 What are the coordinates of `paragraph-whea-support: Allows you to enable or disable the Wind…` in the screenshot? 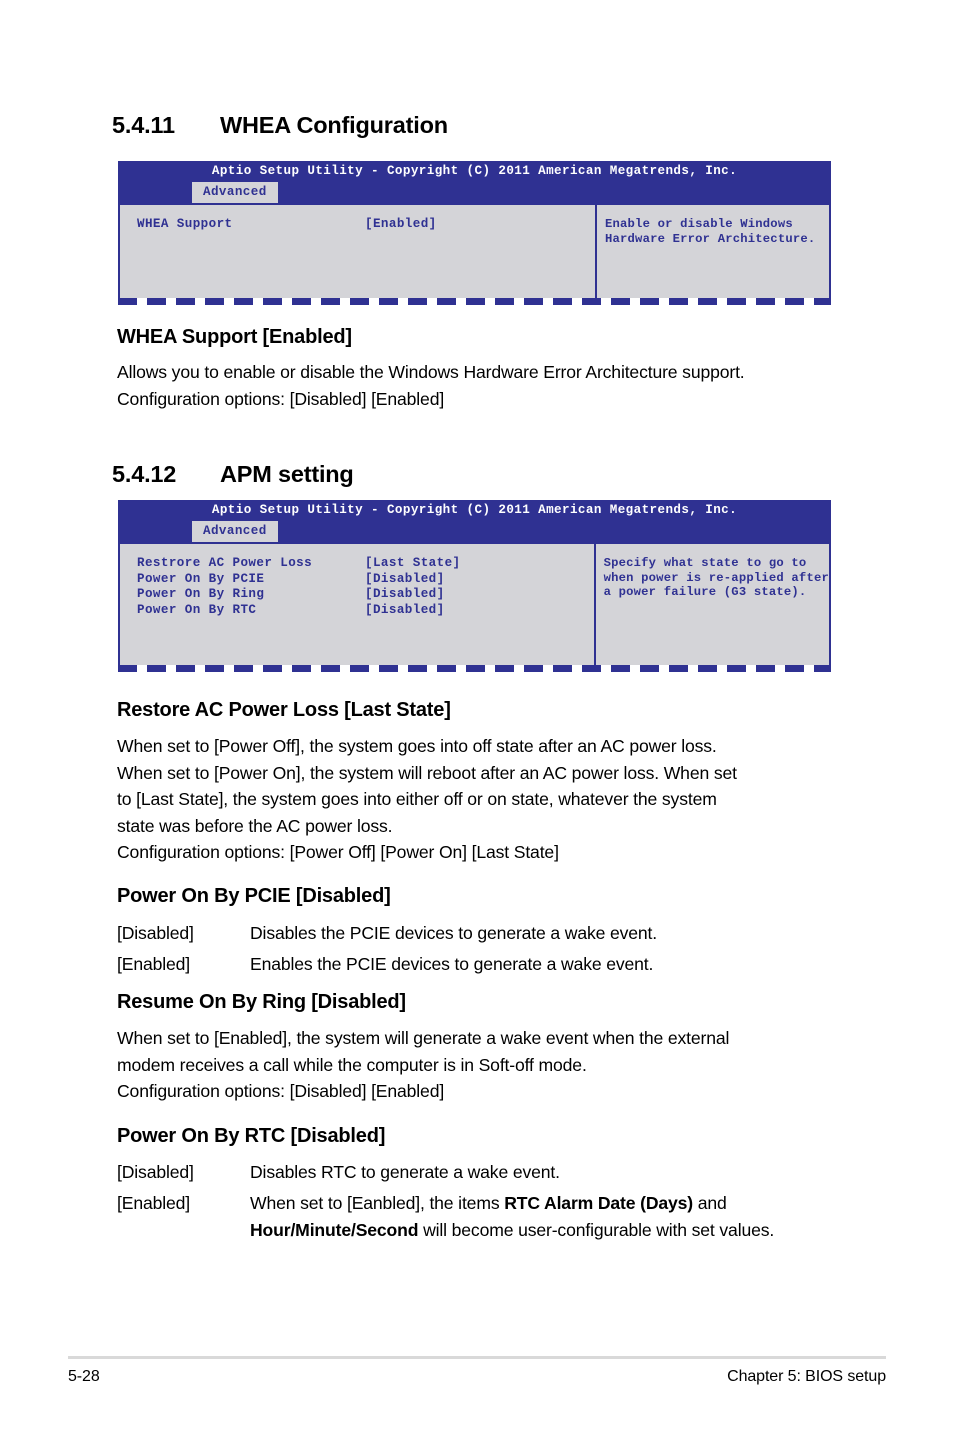 It's located at (497, 385).